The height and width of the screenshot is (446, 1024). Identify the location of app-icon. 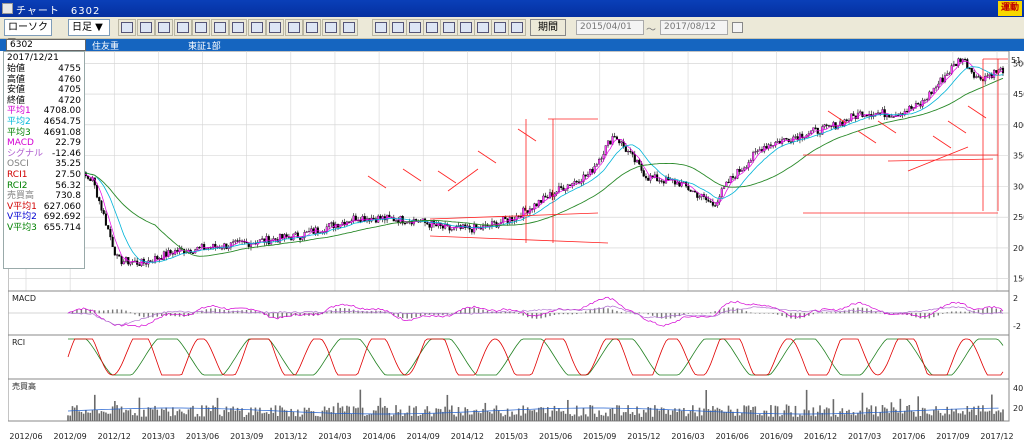
(7, 8).